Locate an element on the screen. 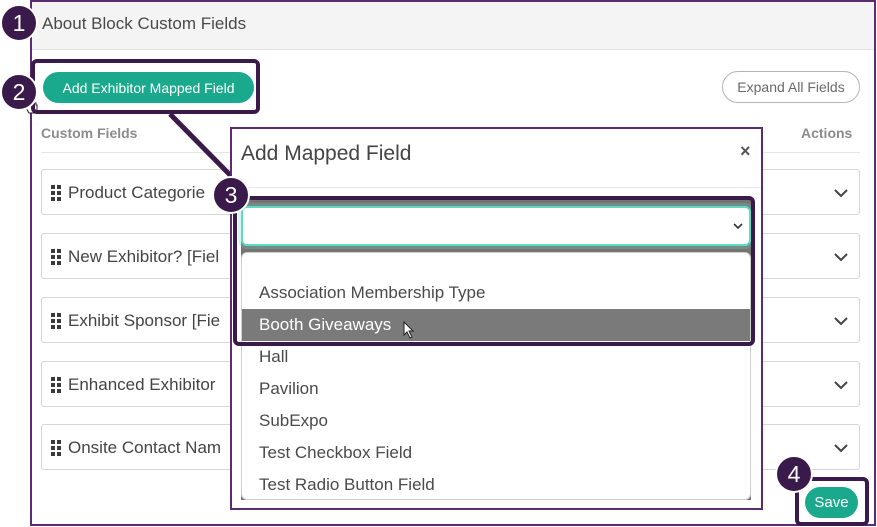 The image size is (877, 527). option-test-radio-button-field: Test Radio Button Field is located at coordinates (496, 484).